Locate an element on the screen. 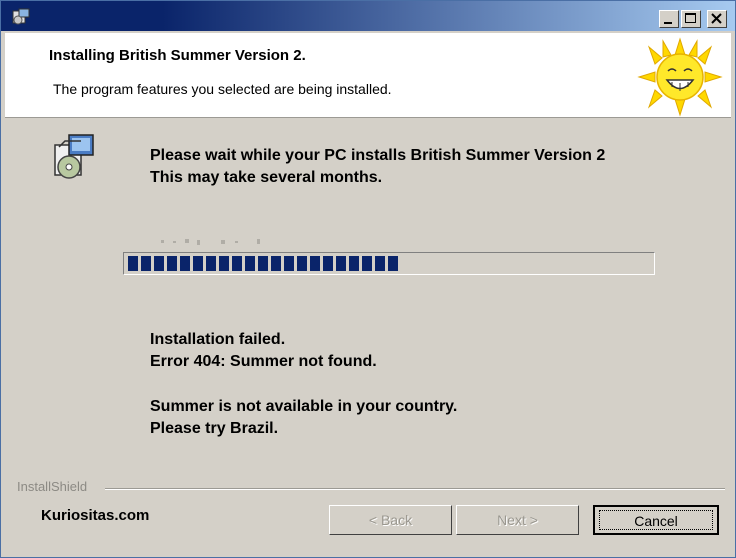 The height and width of the screenshot is (558, 736). setup-box-icon is located at coordinates (74, 156).